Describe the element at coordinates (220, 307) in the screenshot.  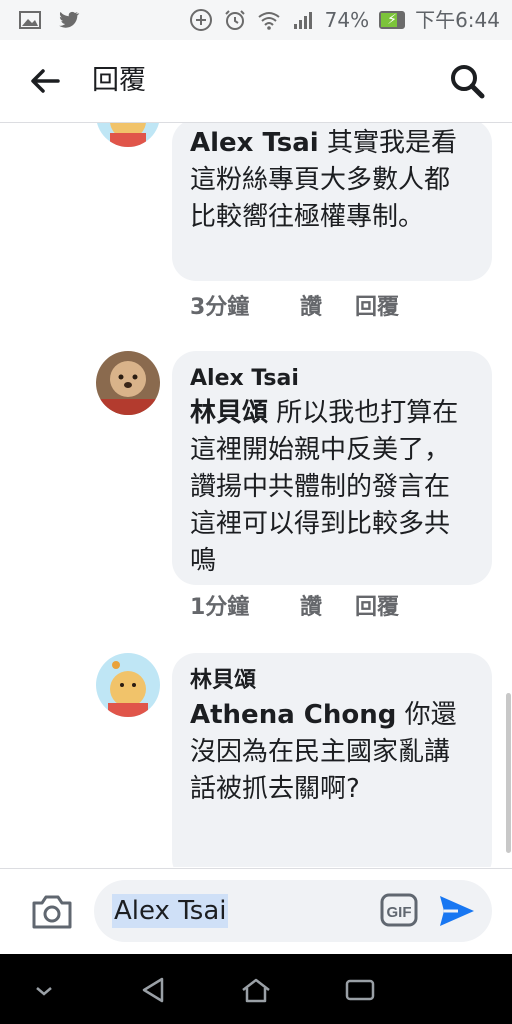
I see `comment-time: 3分鐘` at that location.